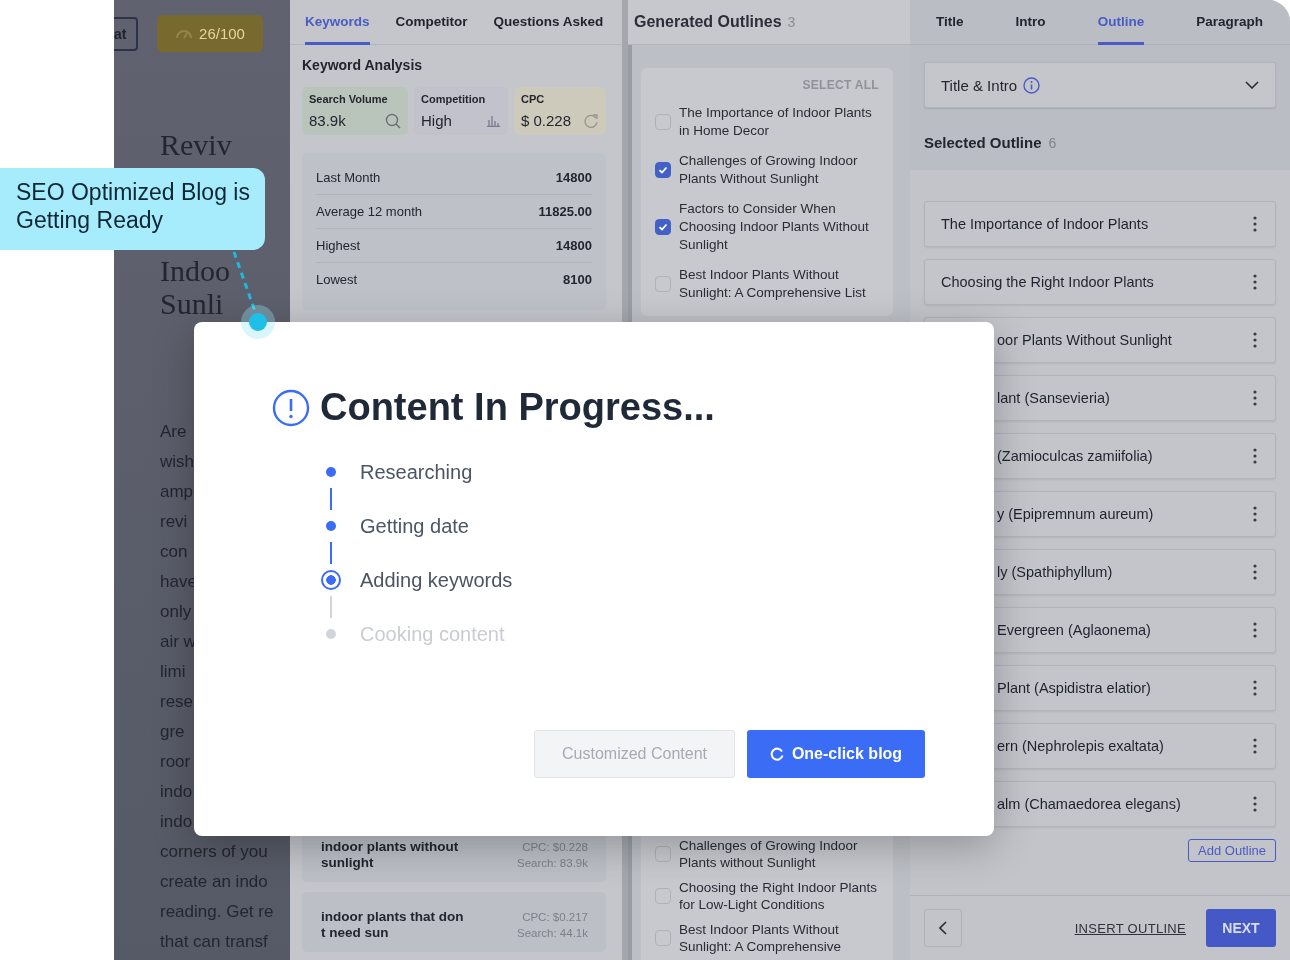 The height and width of the screenshot is (960, 1290). What do you see at coordinates (414, 526) in the screenshot?
I see `step-label: Getting date` at bounding box center [414, 526].